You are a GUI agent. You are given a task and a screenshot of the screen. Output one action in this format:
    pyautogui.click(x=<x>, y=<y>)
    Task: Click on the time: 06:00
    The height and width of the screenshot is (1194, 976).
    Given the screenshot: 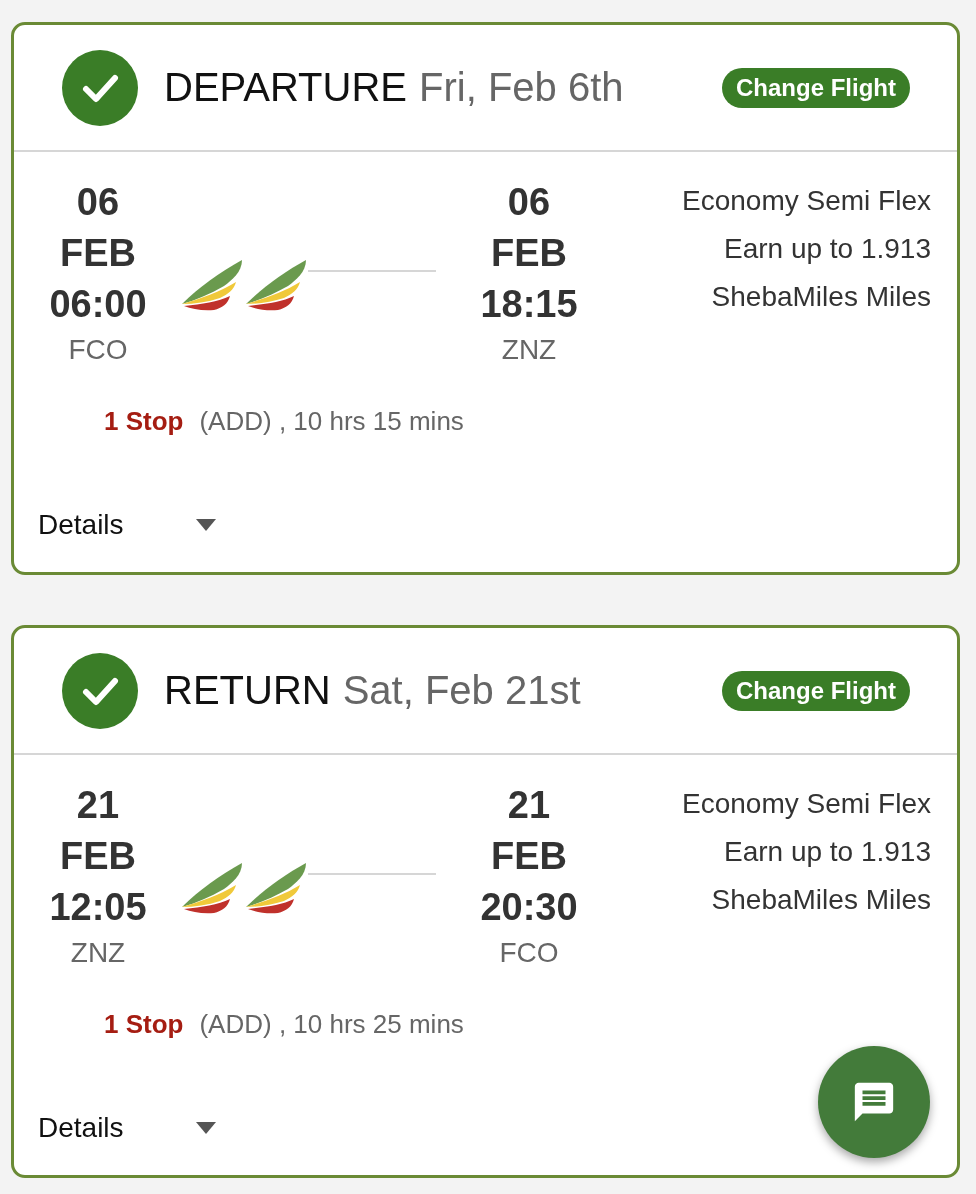 What is the action you would take?
    pyautogui.click(x=98, y=304)
    